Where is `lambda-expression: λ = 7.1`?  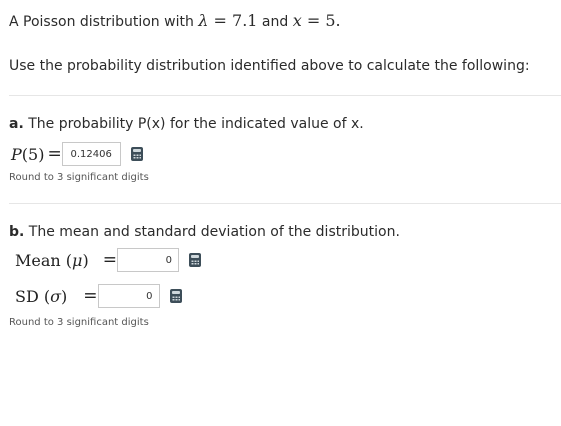 lambda-expression: λ = 7.1 is located at coordinates (227, 20).